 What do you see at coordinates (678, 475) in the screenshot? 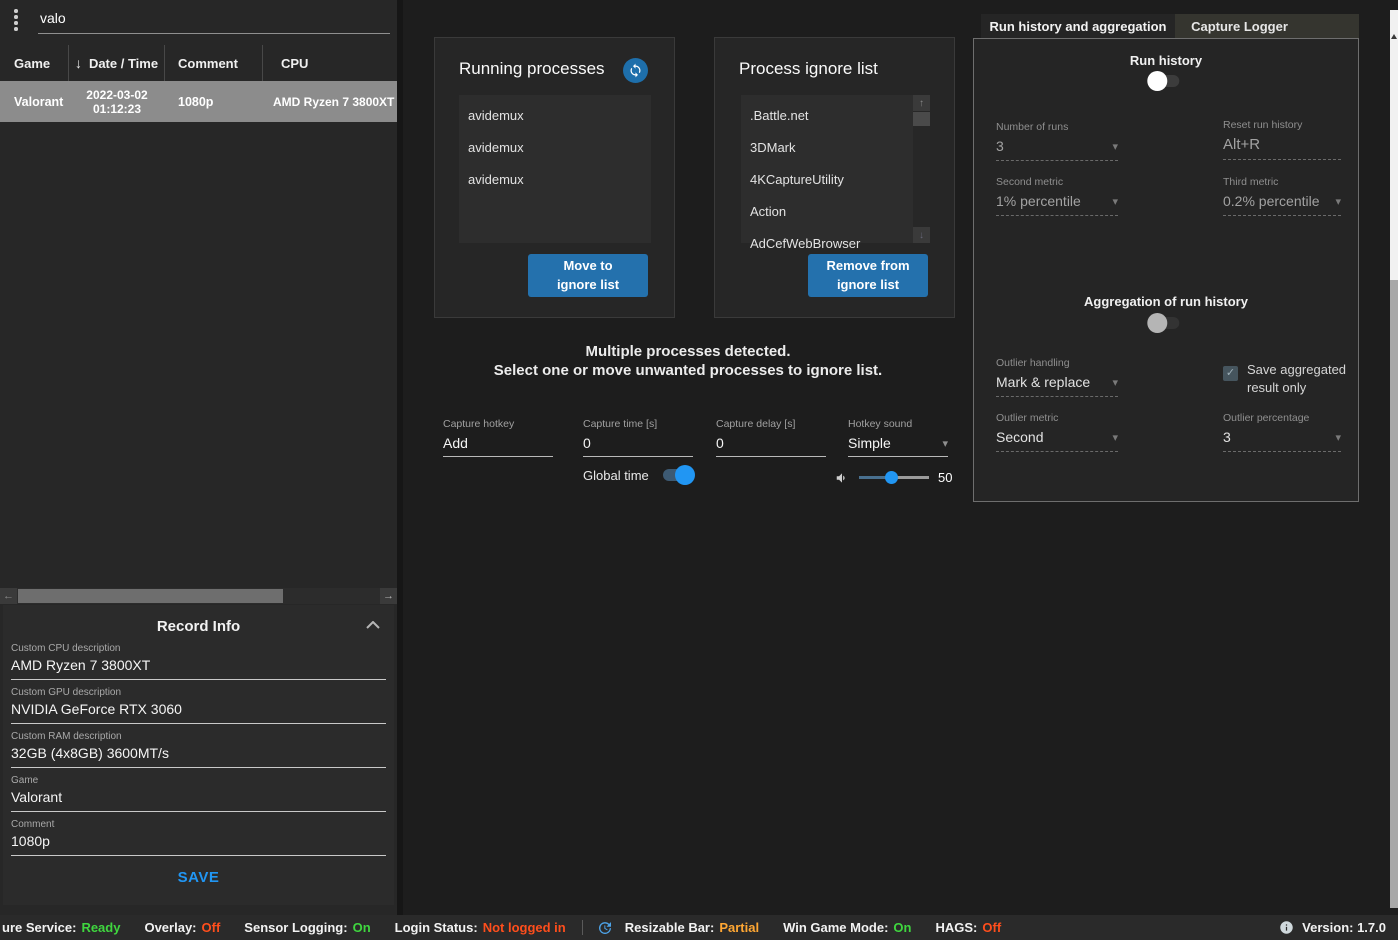
I see `global-time-toggle` at bounding box center [678, 475].